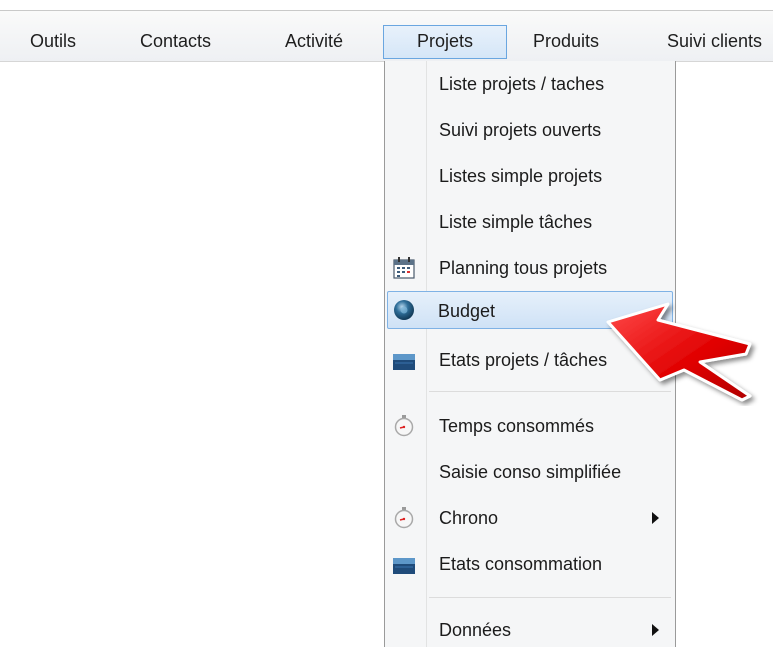 The image size is (773, 647). I want to click on menu-item-label: Suivi projets ouverts, so click(520, 130).